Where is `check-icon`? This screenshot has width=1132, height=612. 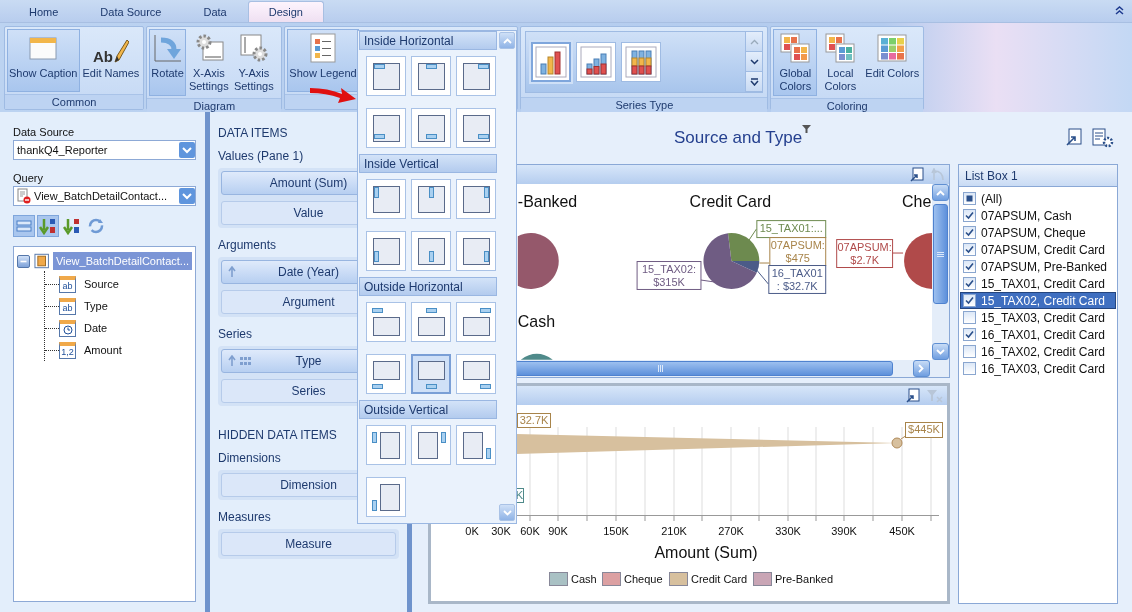 check-icon is located at coordinates (969, 215).